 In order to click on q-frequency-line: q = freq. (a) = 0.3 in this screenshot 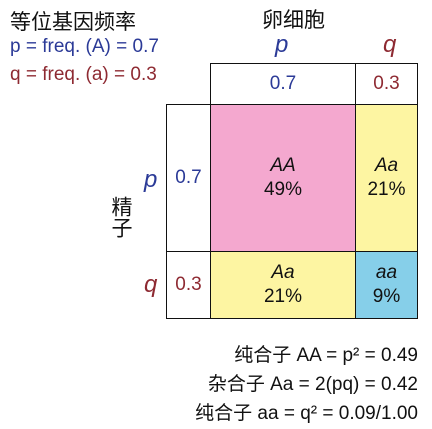, I will do `click(83, 74)`.